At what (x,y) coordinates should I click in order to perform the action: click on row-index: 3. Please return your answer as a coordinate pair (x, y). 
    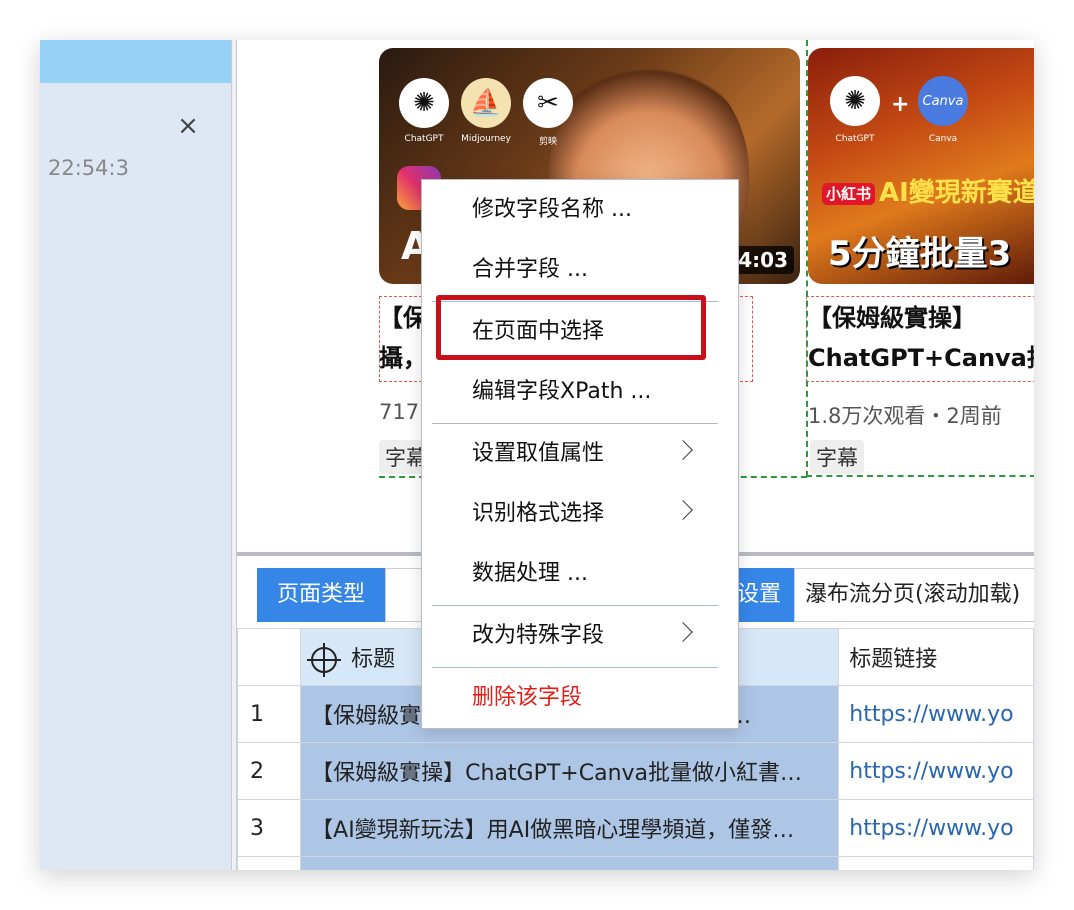
    Looking at the image, I should click on (269, 828).